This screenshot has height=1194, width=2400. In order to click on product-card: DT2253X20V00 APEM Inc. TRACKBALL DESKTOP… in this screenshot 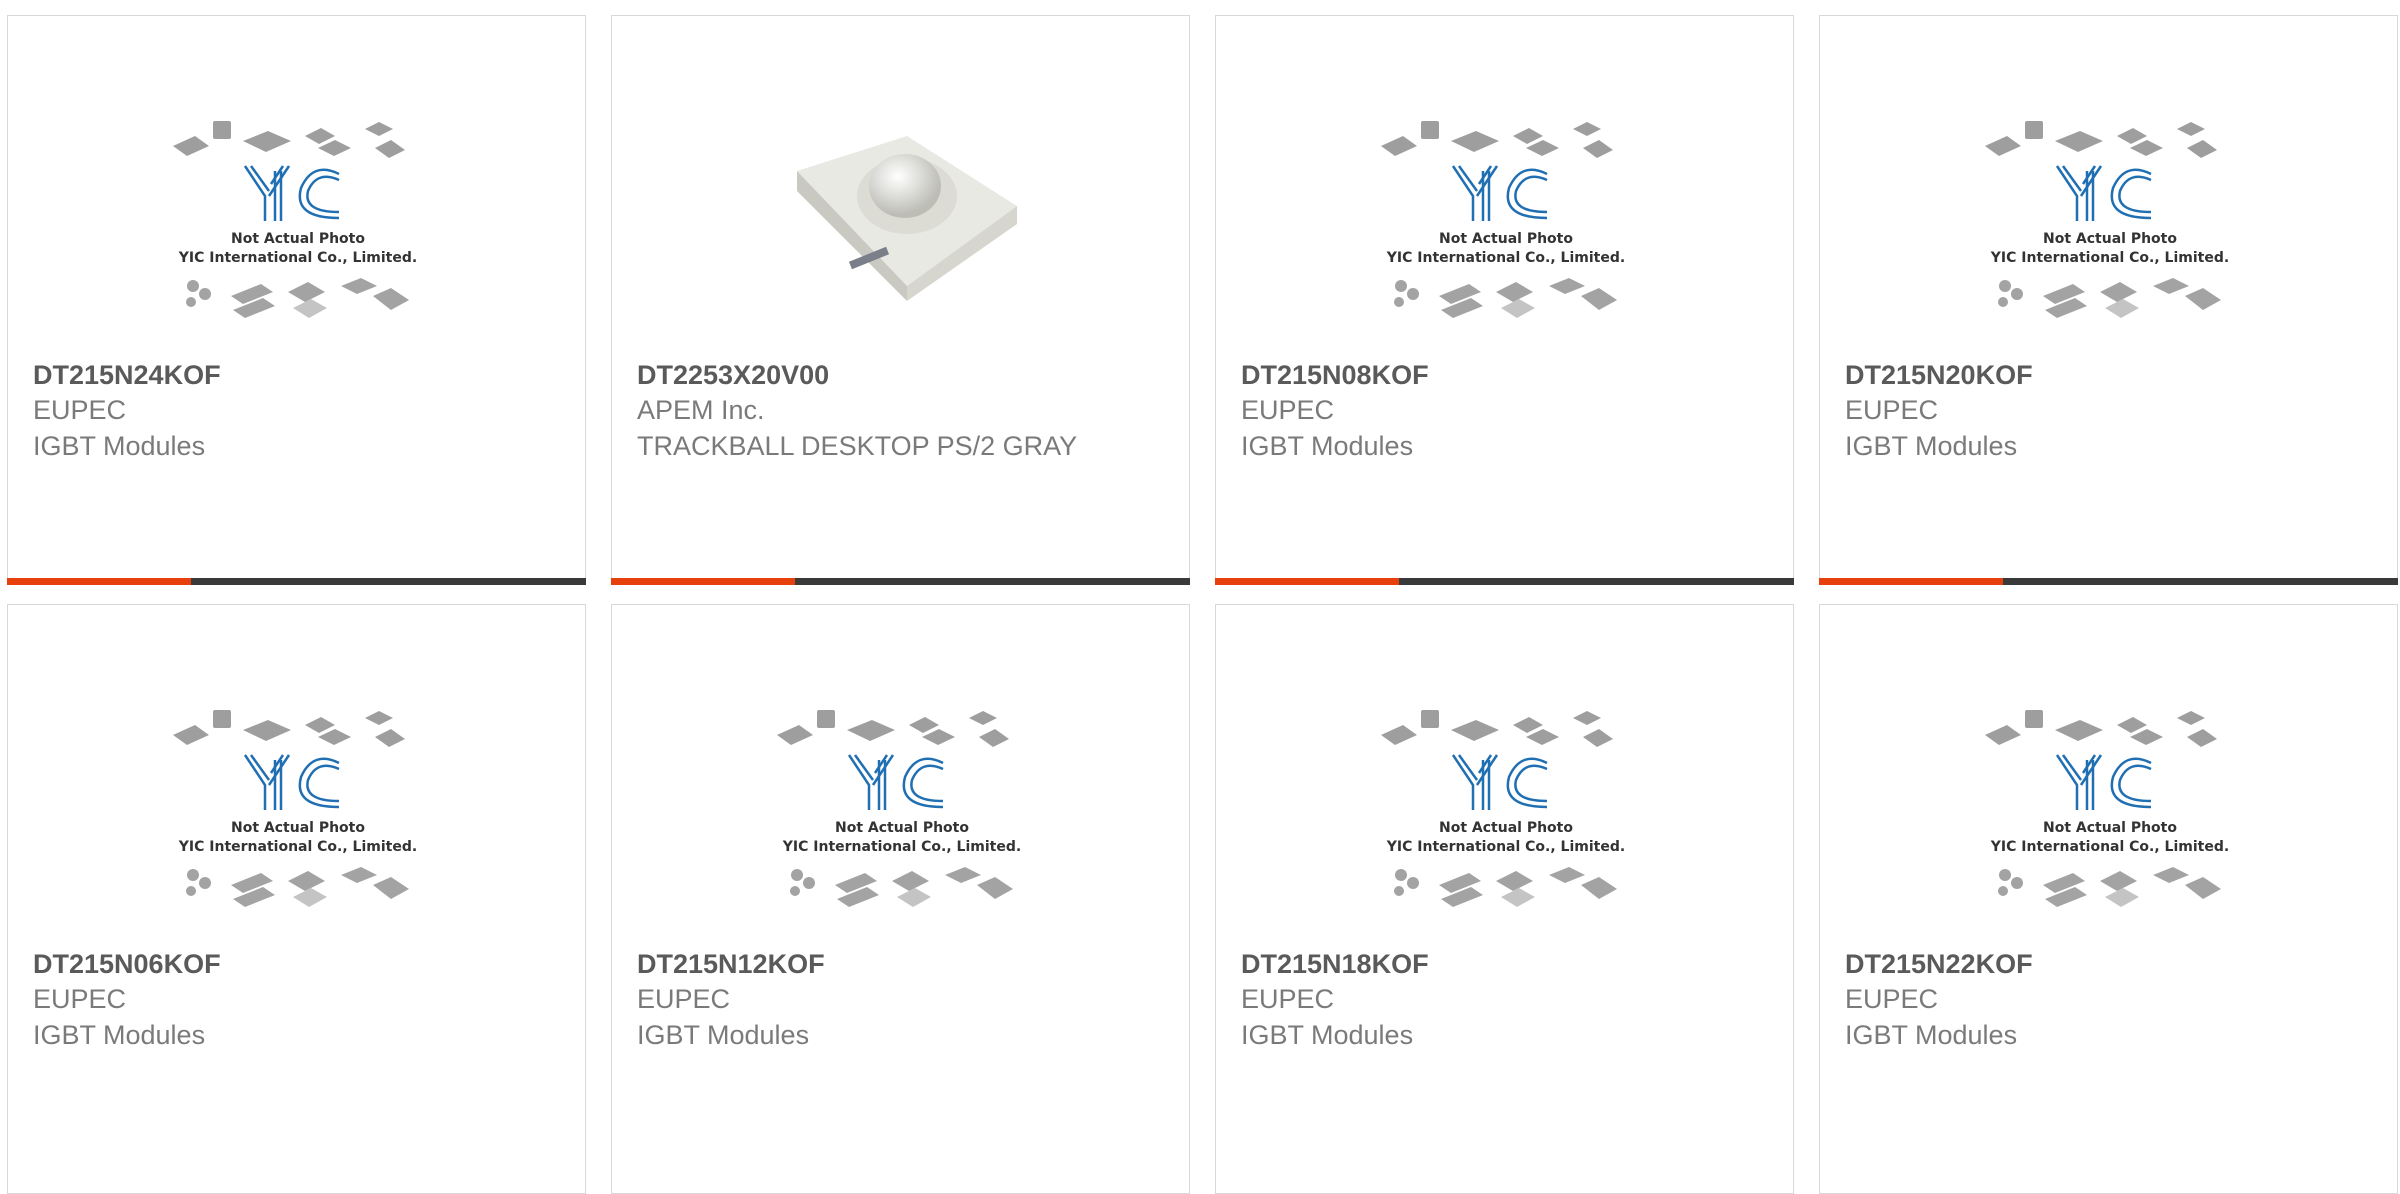, I will do `click(900, 300)`.